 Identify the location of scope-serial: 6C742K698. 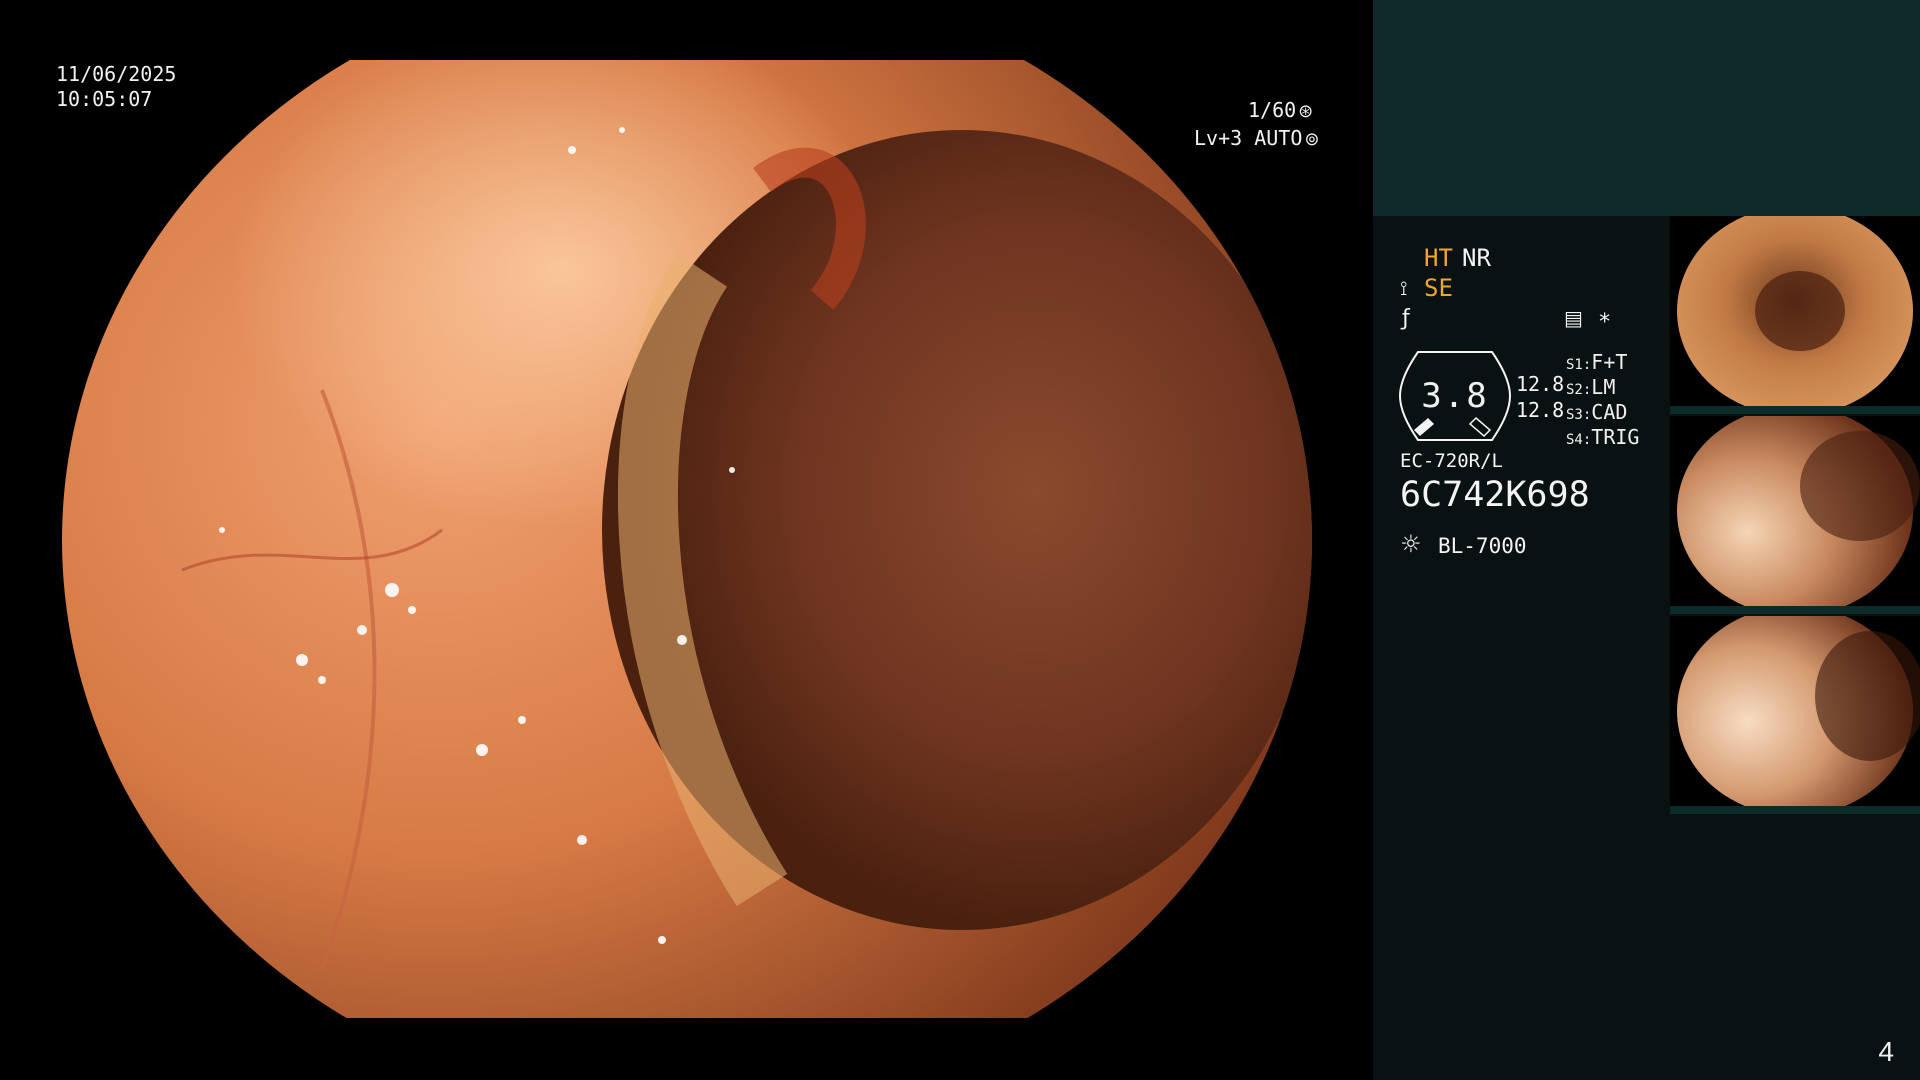
(1495, 495).